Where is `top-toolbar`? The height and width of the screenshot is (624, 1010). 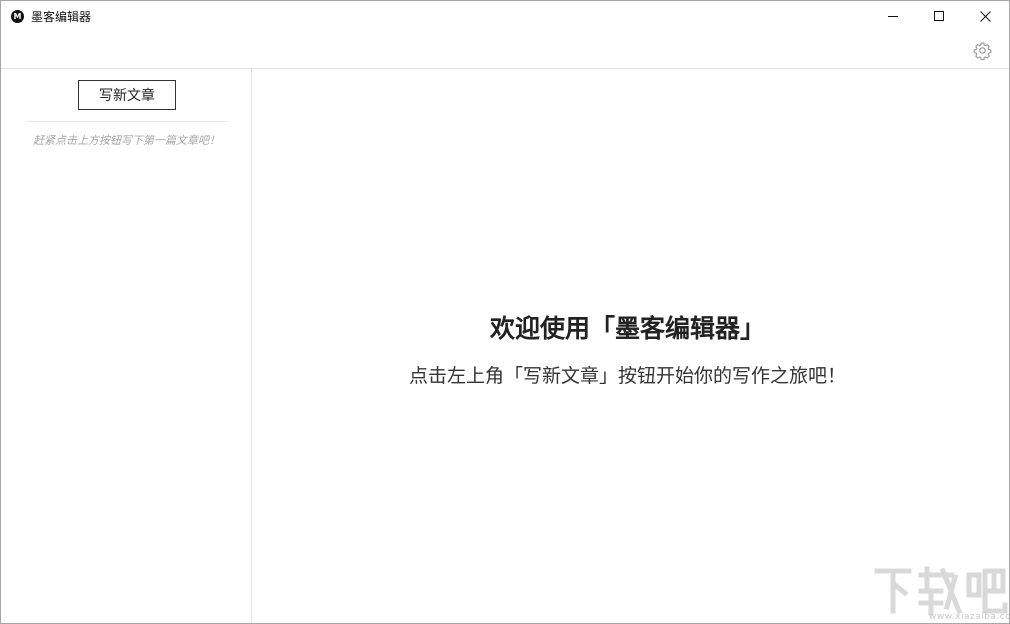
top-toolbar is located at coordinates (505, 50).